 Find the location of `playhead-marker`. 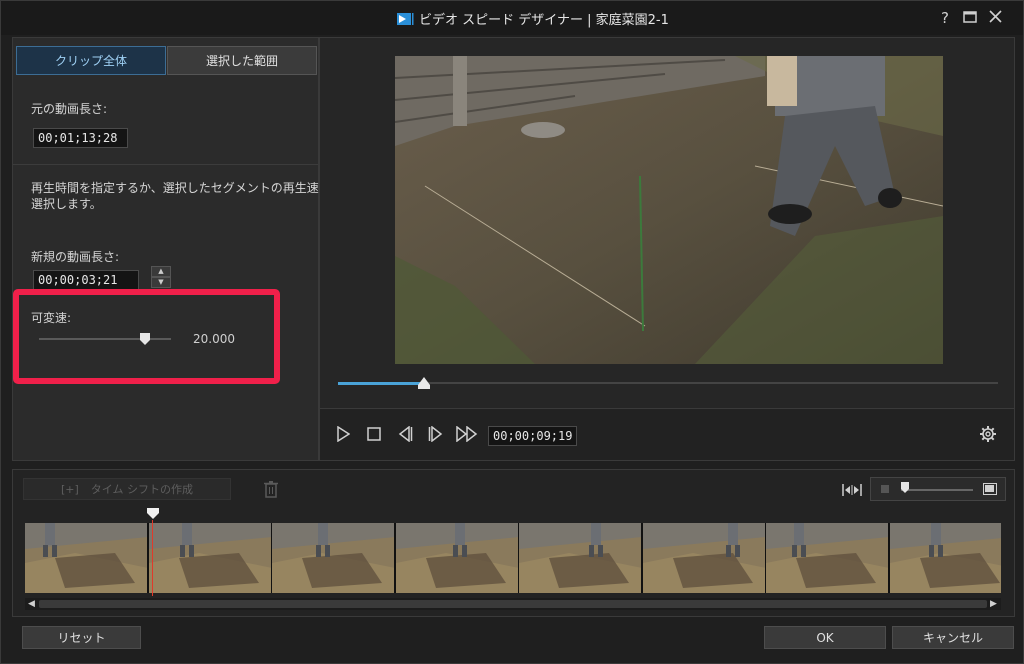

playhead-marker is located at coordinates (153, 514).